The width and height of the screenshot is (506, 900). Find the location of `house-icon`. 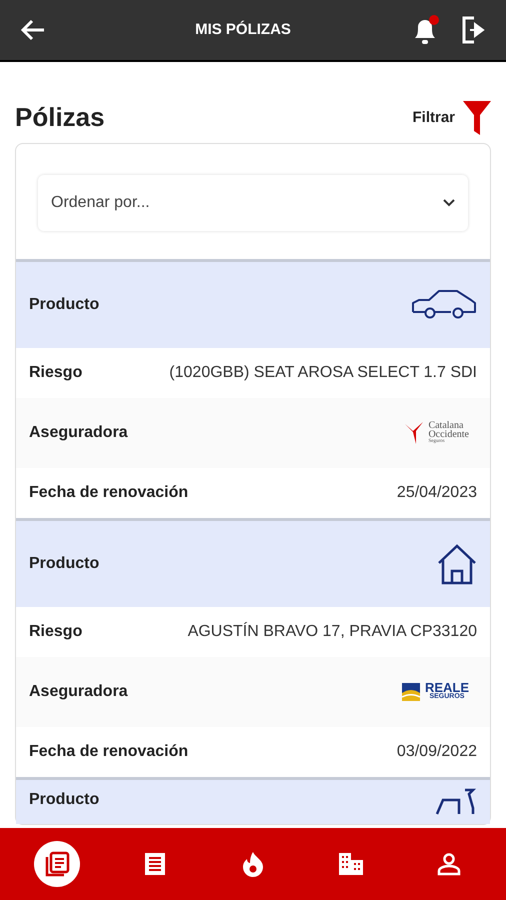

house-icon is located at coordinates (457, 564).